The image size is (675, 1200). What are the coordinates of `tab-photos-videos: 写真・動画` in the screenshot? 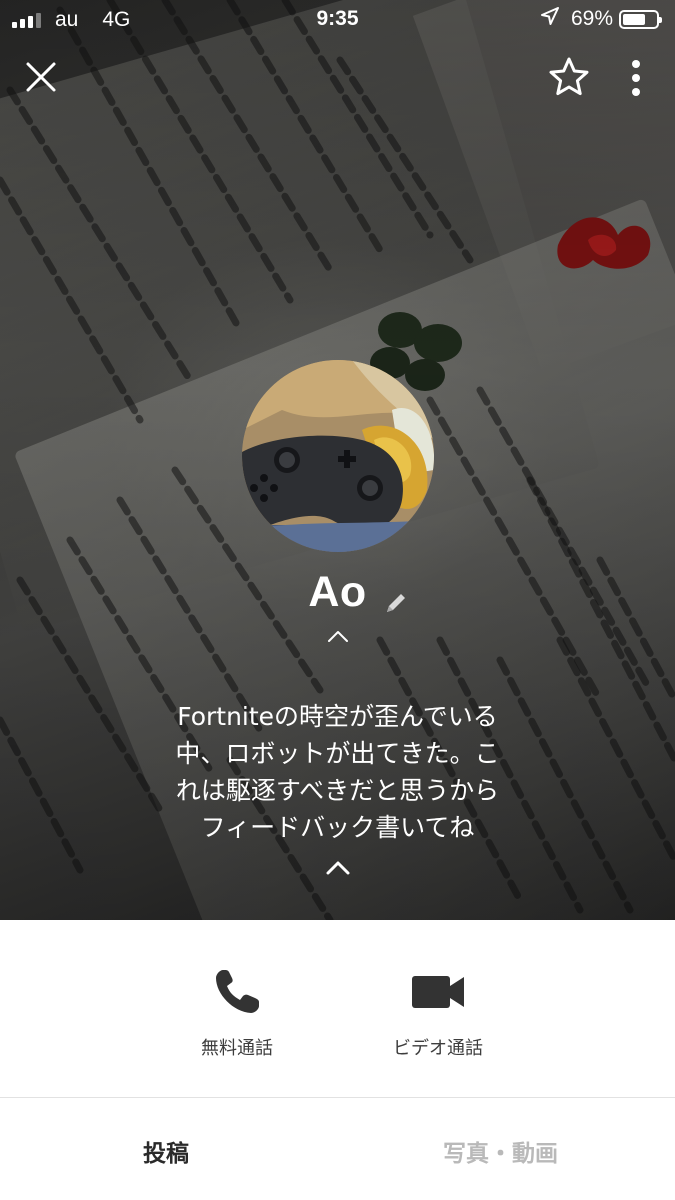 It's located at (500, 1151).